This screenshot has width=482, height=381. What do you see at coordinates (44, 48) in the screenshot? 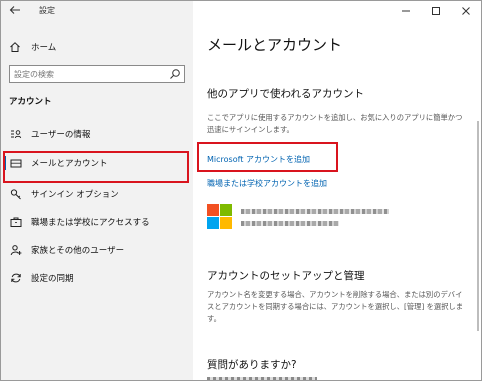
I see `home-label: ホーム` at bounding box center [44, 48].